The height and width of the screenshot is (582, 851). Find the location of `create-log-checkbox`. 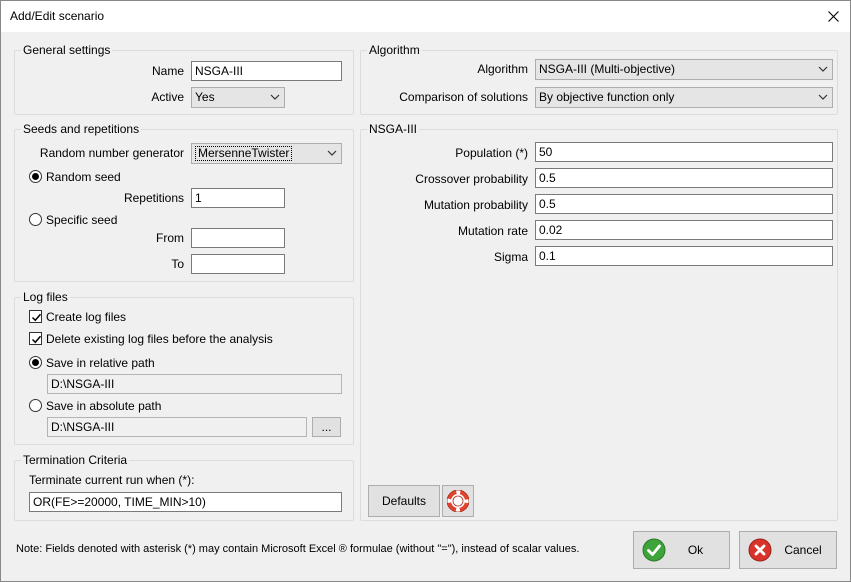

create-log-checkbox is located at coordinates (35, 316).